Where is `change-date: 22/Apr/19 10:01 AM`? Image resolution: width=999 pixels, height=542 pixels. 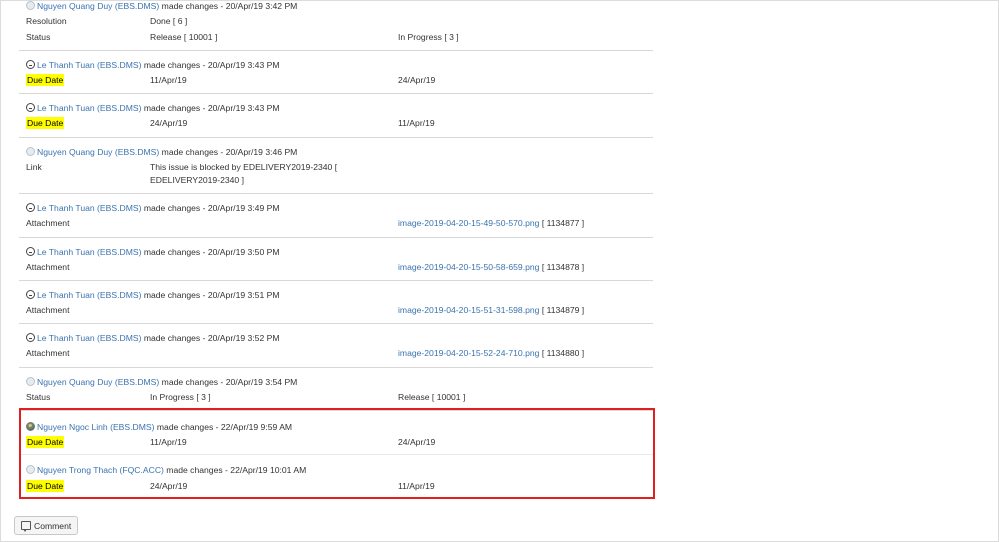 change-date: 22/Apr/19 10:01 AM is located at coordinates (268, 470).